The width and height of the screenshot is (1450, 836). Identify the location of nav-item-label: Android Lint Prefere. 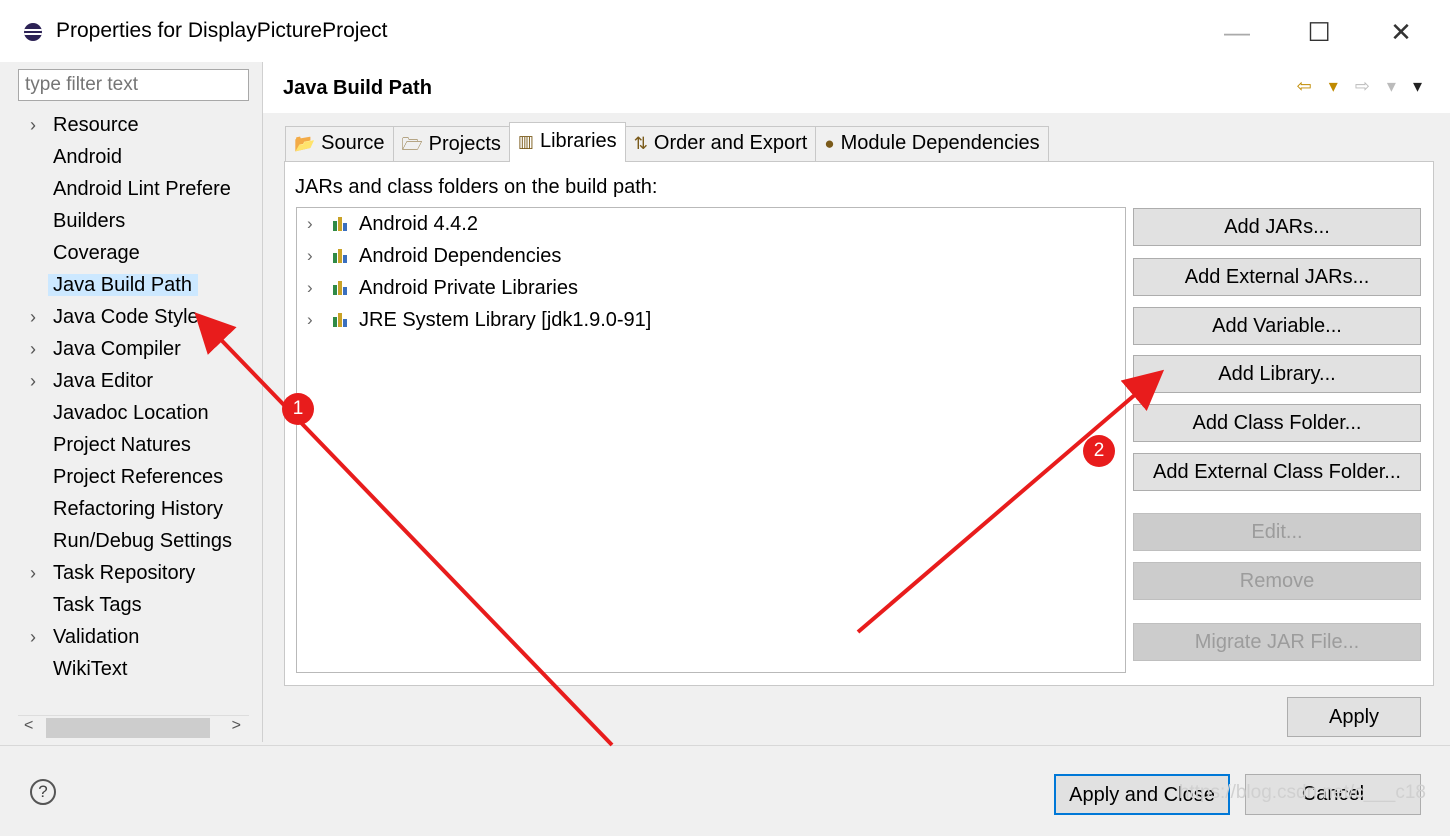
(142, 189).